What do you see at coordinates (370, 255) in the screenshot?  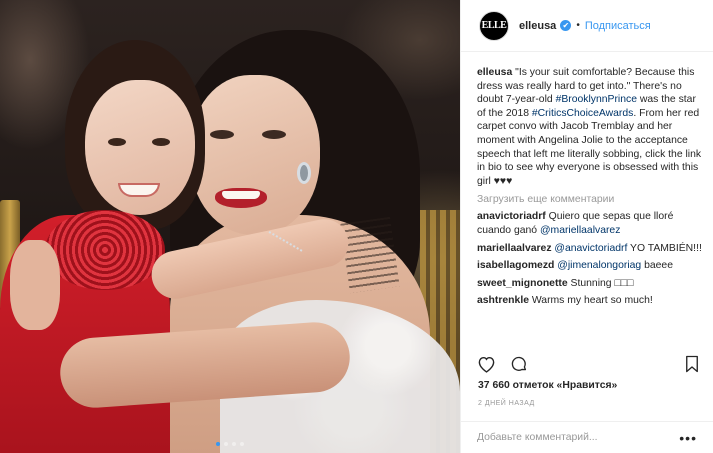 I see `arm-tattoo` at bounding box center [370, 255].